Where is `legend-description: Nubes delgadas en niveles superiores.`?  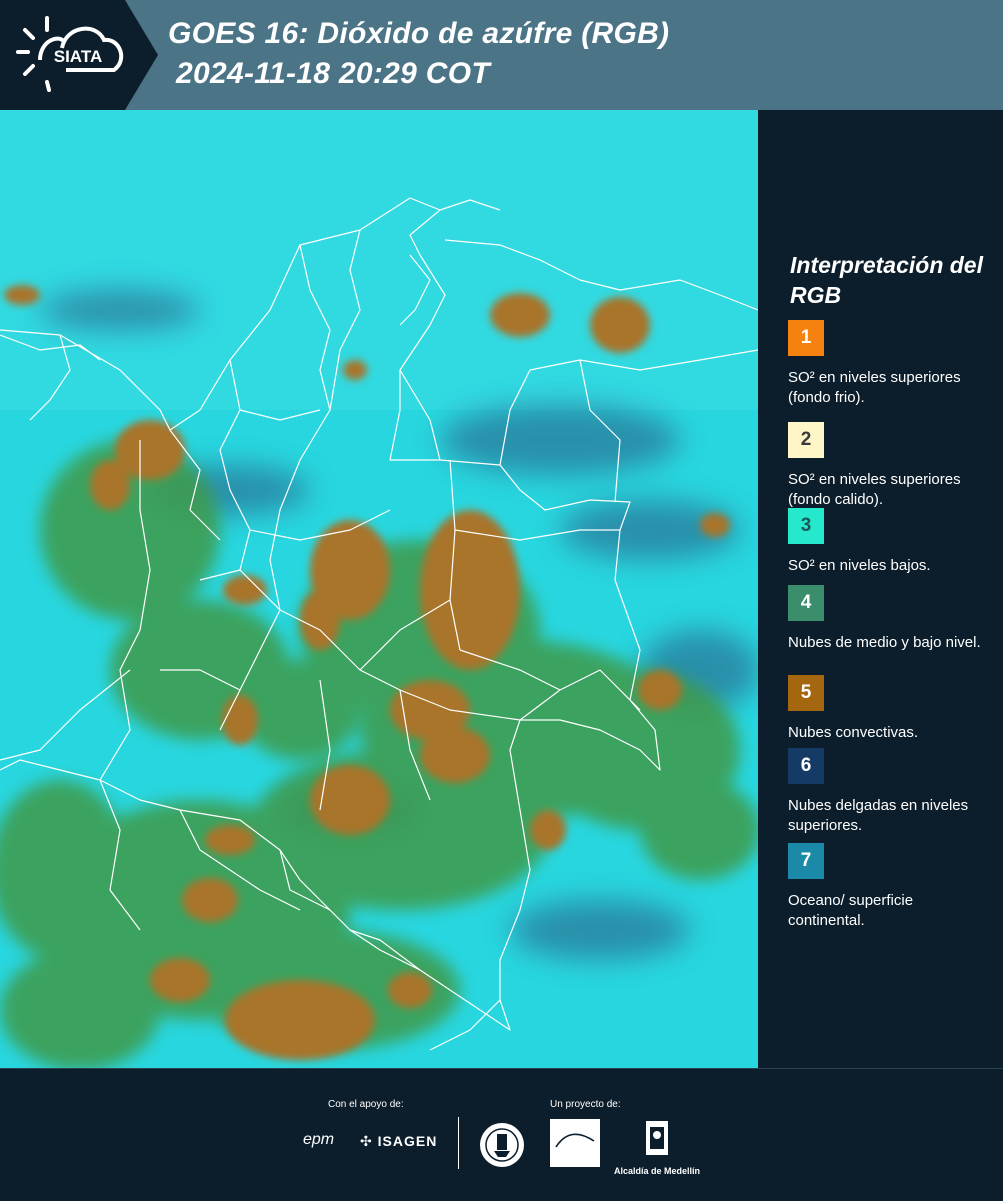
legend-description: Nubes delgadas en niveles superiores. is located at coordinates (878, 815).